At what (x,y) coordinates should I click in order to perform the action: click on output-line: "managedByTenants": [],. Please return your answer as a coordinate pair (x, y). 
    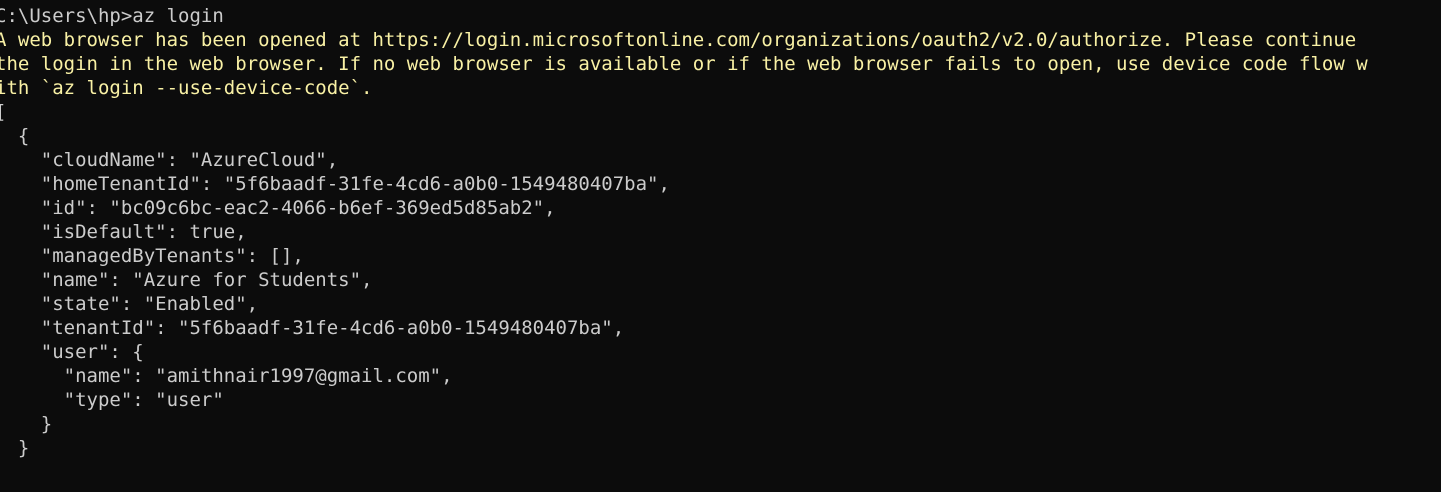
    Looking at the image, I should click on (152, 256).